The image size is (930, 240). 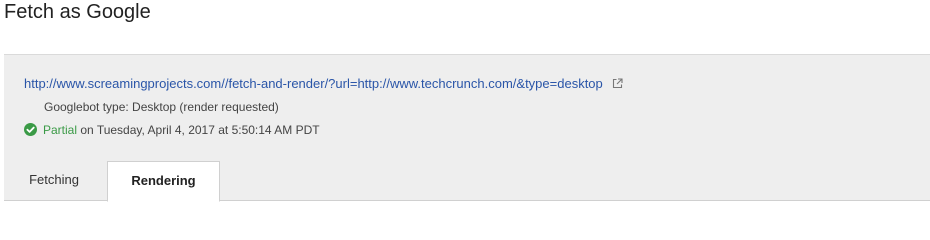 What do you see at coordinates (30, 129) in the screenshot?
I see `check-circle-icon` at bounding box center [30, 129].